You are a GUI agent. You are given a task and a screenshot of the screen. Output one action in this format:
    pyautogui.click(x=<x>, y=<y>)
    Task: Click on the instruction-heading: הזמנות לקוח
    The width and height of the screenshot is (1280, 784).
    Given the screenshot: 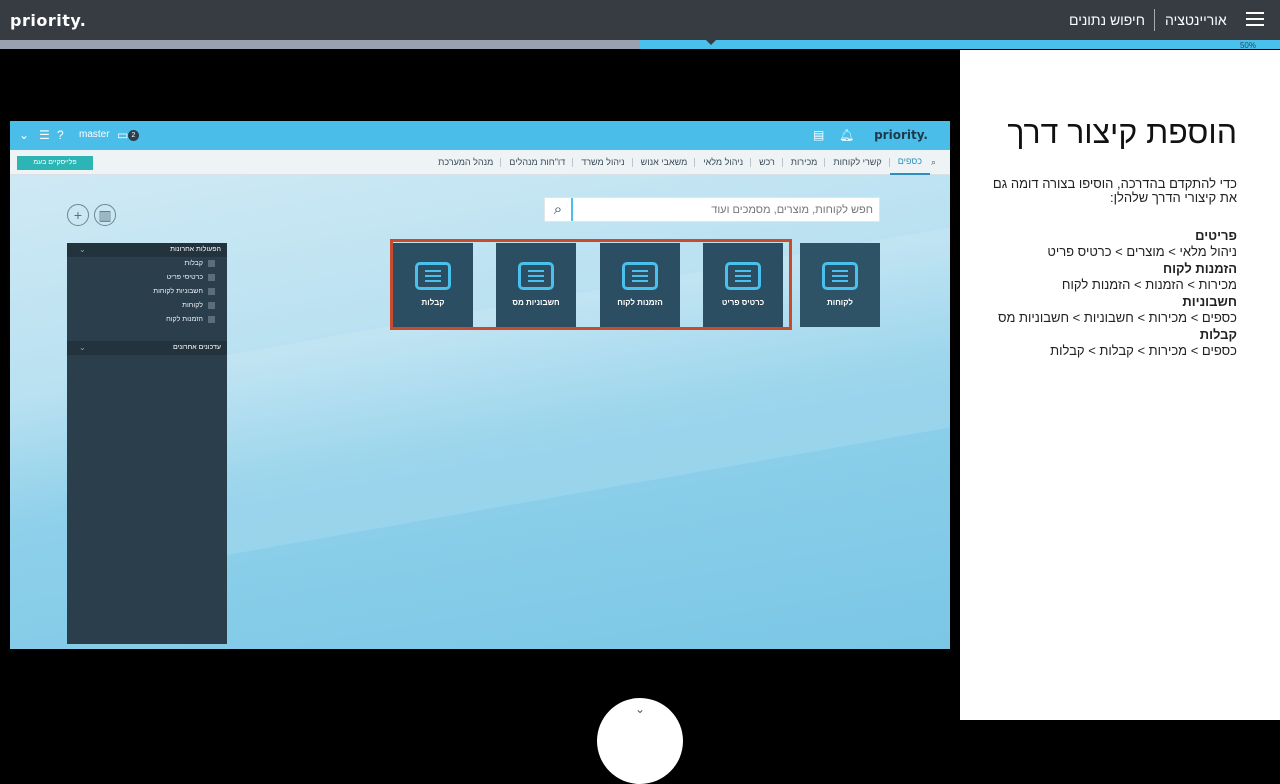 What is the action you would take?
    pyautogui.click(x=1199, y=268)
    